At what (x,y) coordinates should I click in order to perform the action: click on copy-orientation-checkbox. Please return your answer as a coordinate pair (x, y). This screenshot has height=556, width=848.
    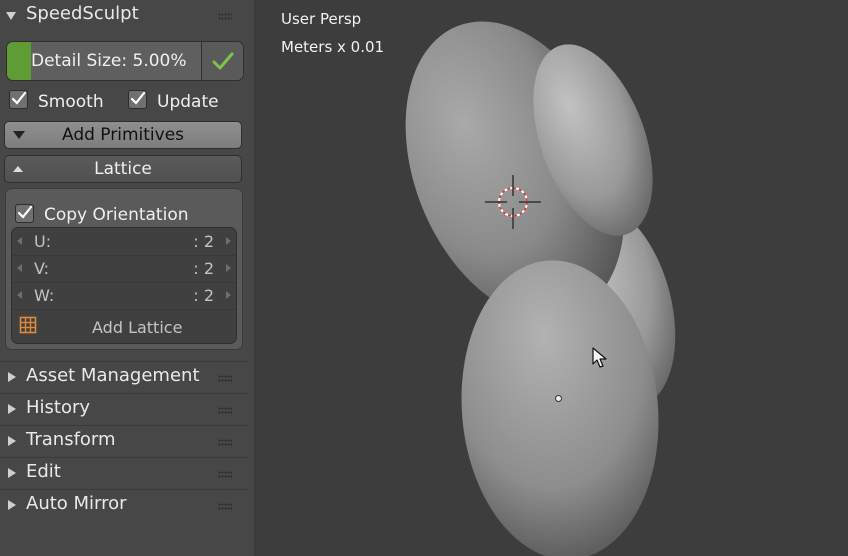
    Looking at the image, I should click on (24, 213).